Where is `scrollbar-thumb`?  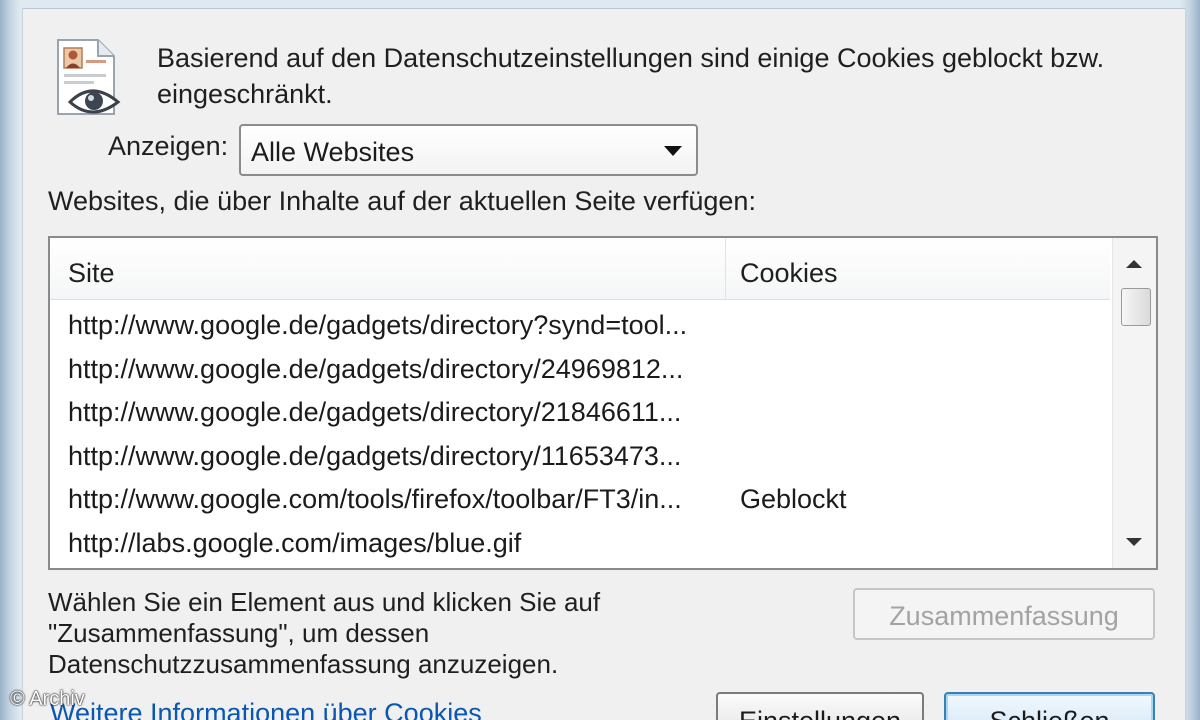
scrollbar-thumb is located at coordinates (1136, 307).